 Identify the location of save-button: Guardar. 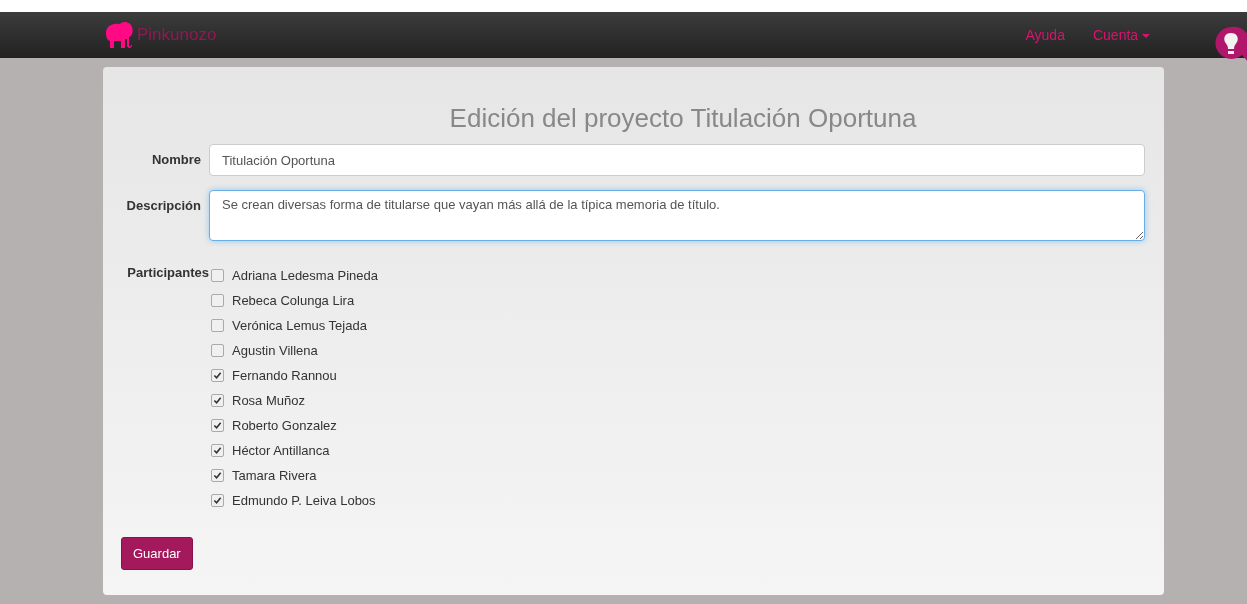
(157, 553).